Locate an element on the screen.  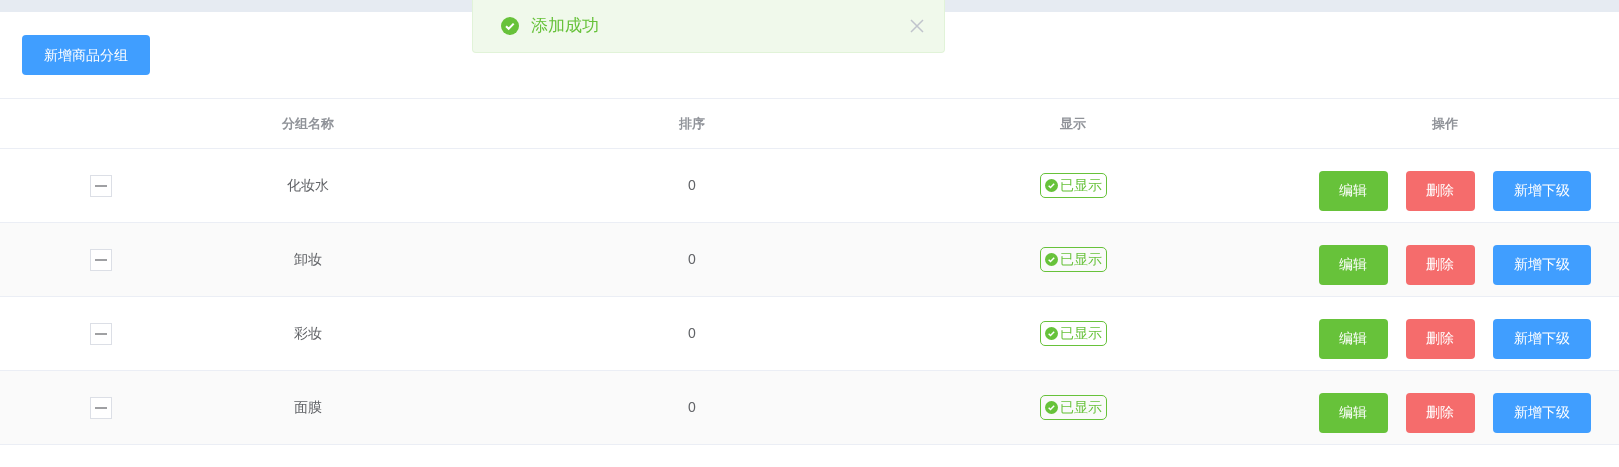
table-cell-text: 卸妆 is located at coordinates (308, 259).